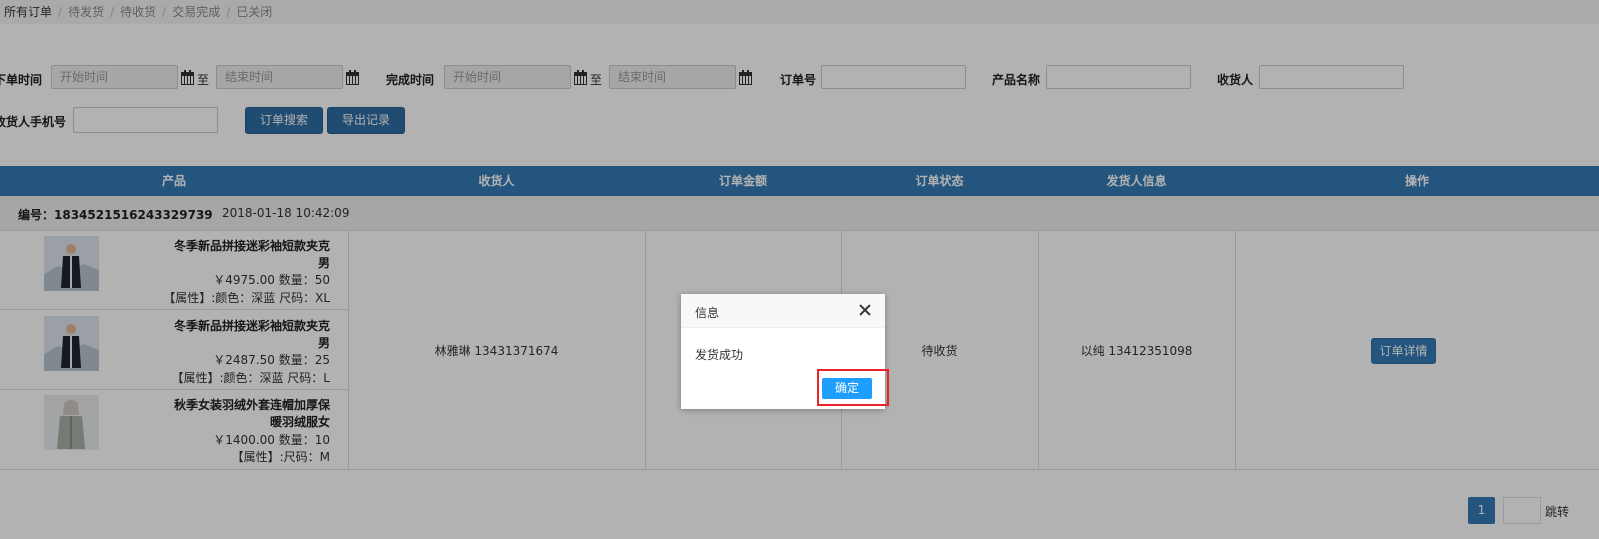 The image size is (1599, 539). What do you see at coordinates (719, 355) in the screenshot?
I see `dialog-message: 发货成功` at bounding box center [719, 355].